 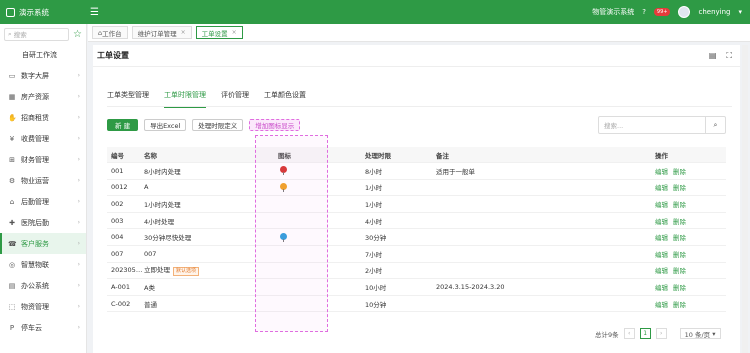 I want to click on sidebar-item: ▭ 数字大屏 ›, so click(x=43, y=75).